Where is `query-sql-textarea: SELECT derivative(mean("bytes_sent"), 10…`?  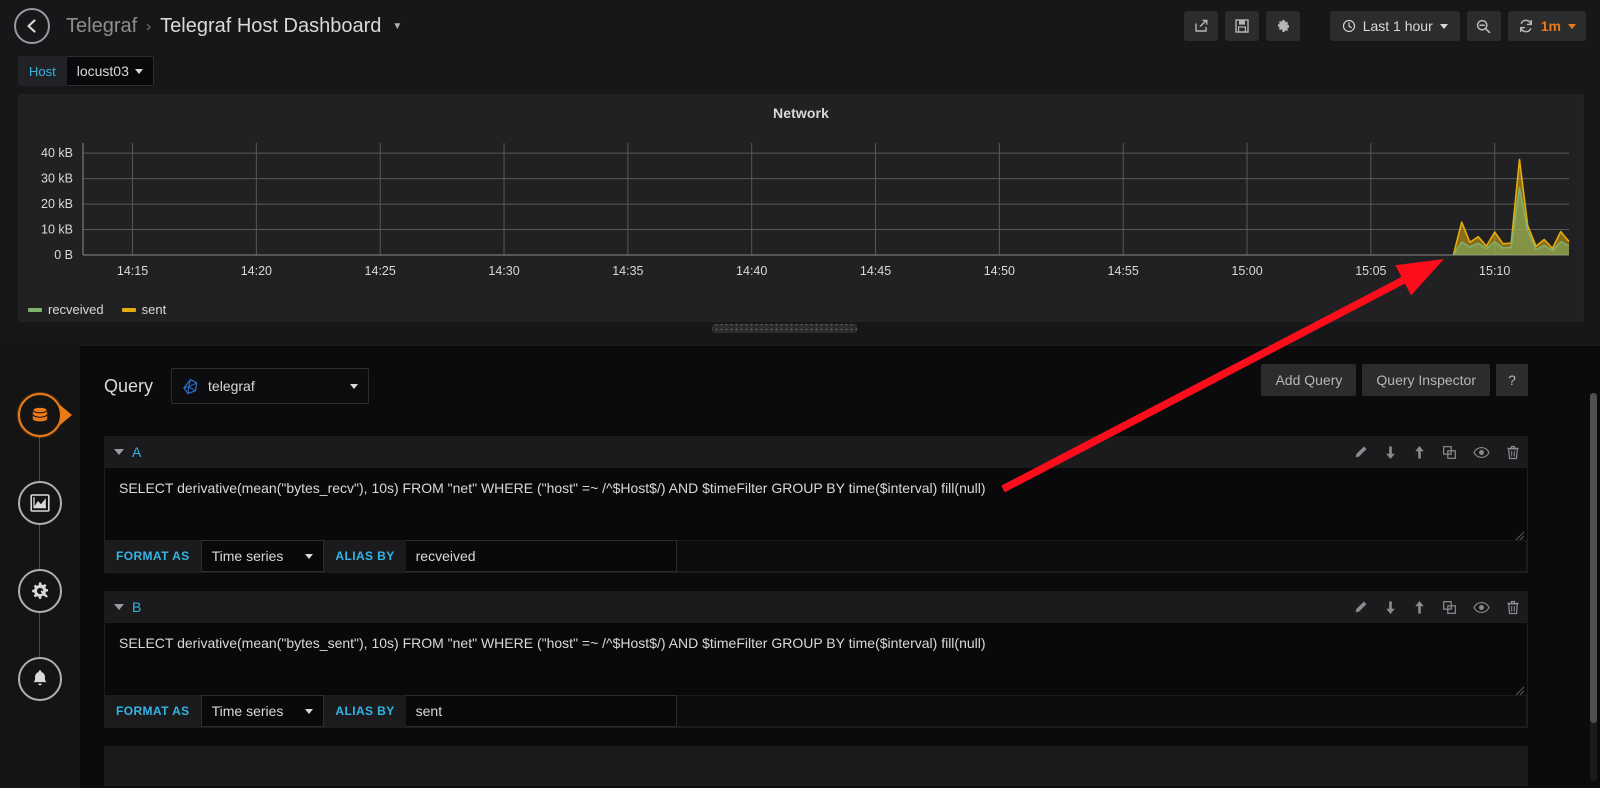 query-sql-textarea: SELECT derivative(mean("bytes_sent"), 10… is located at coordinates (816, 659).